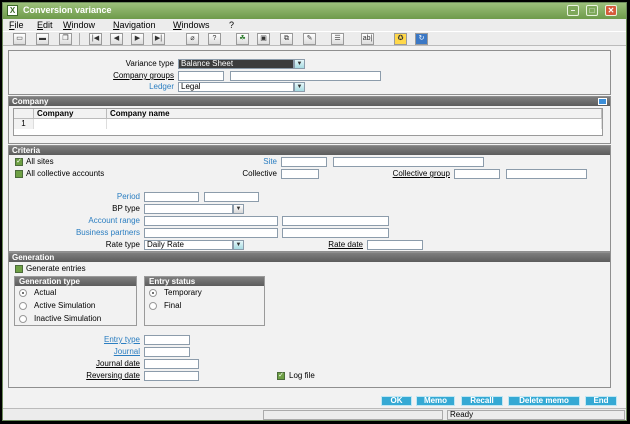  What do you see at coordinates (367, 39) in the screenshot?
I see `text-button: ab|` at bounding box center [367, 39].